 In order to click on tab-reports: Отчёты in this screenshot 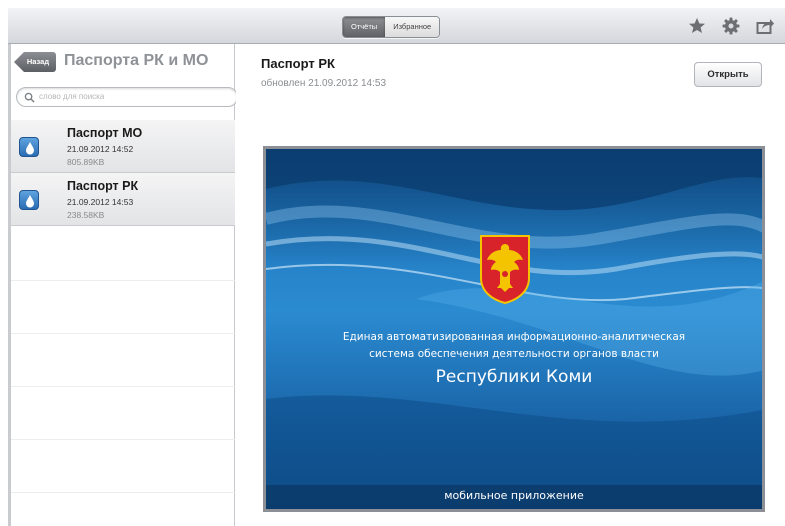, I will do `click(364, 27)`.